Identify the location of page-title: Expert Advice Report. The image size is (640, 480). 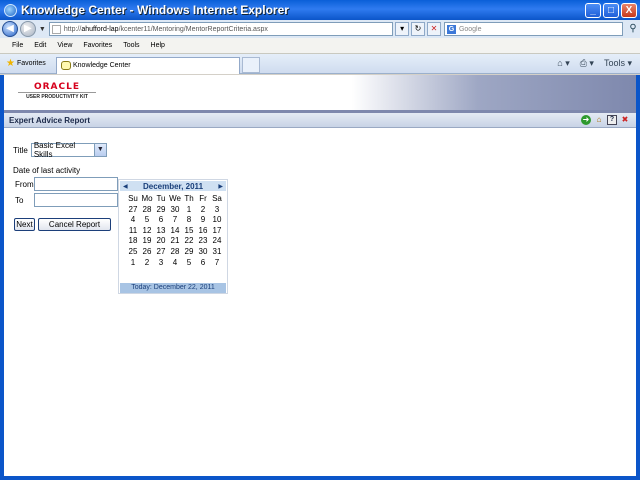
(50, 120).